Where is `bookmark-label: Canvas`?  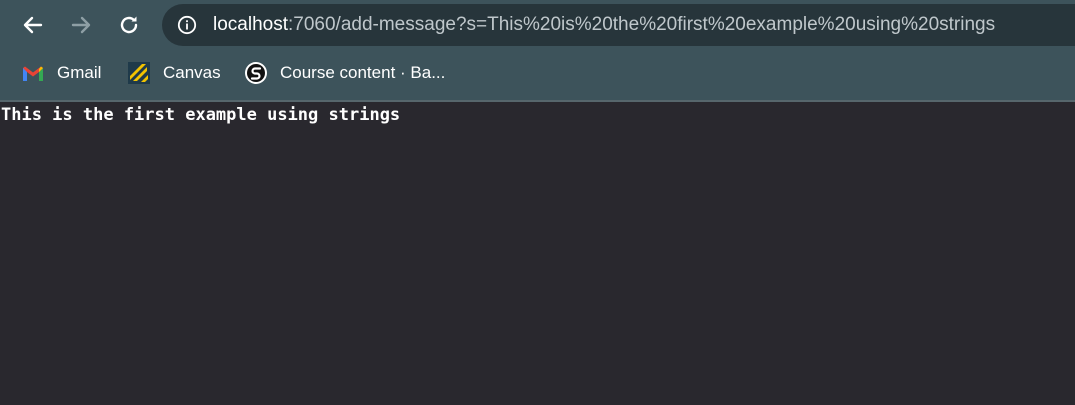 bookmark-label: Canvas is located at coordinates (192, 72).